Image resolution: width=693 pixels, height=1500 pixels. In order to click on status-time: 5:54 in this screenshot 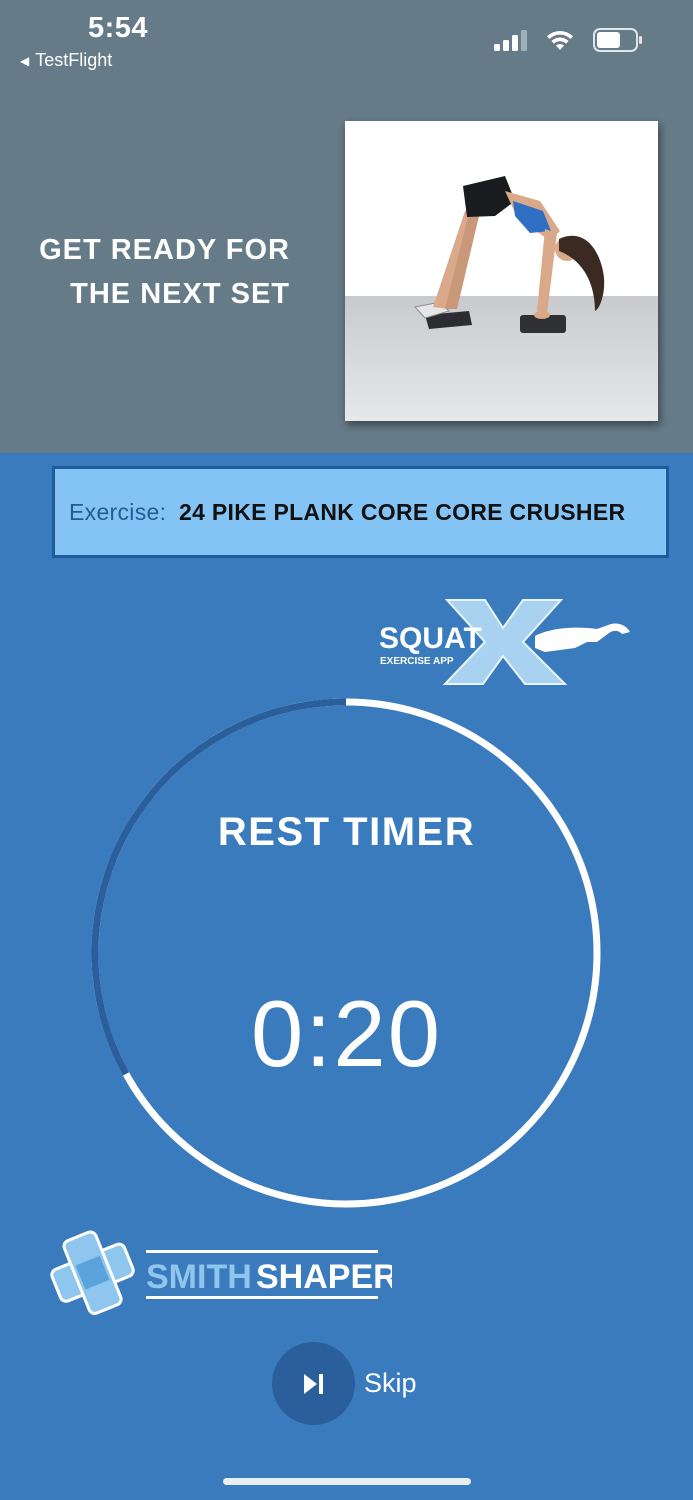, I will do `click(118, 28)`.